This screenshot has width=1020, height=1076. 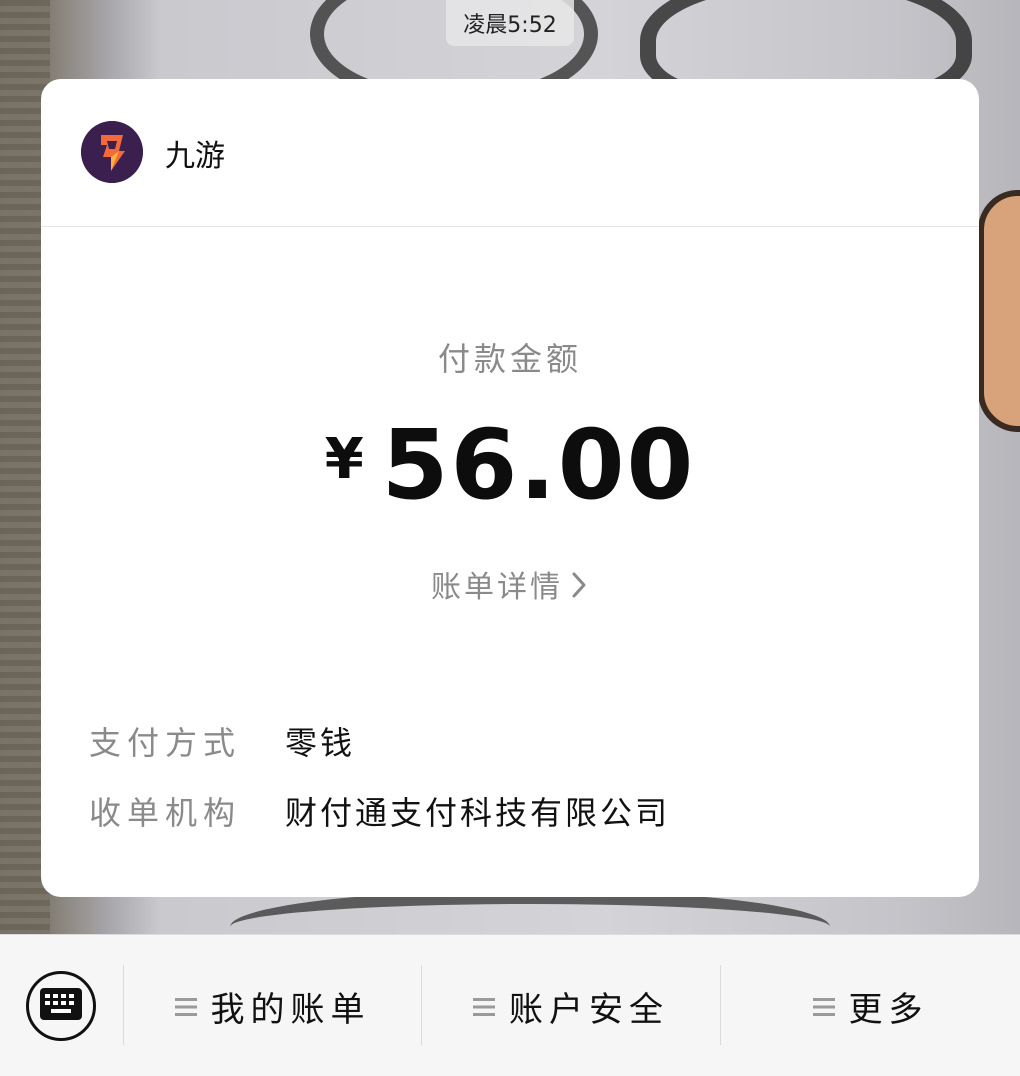 I want to click on payment-method-value: 零钱, so click(x=320, y=743).